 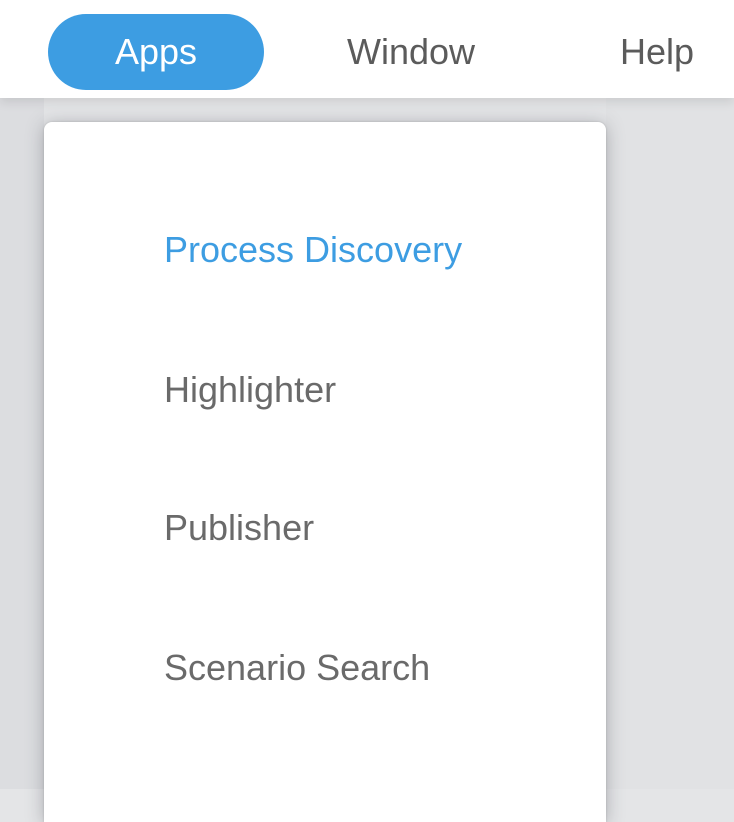 I want to click on menu-item-process-discovery: Process Discovery, so click(x=313, y=250).